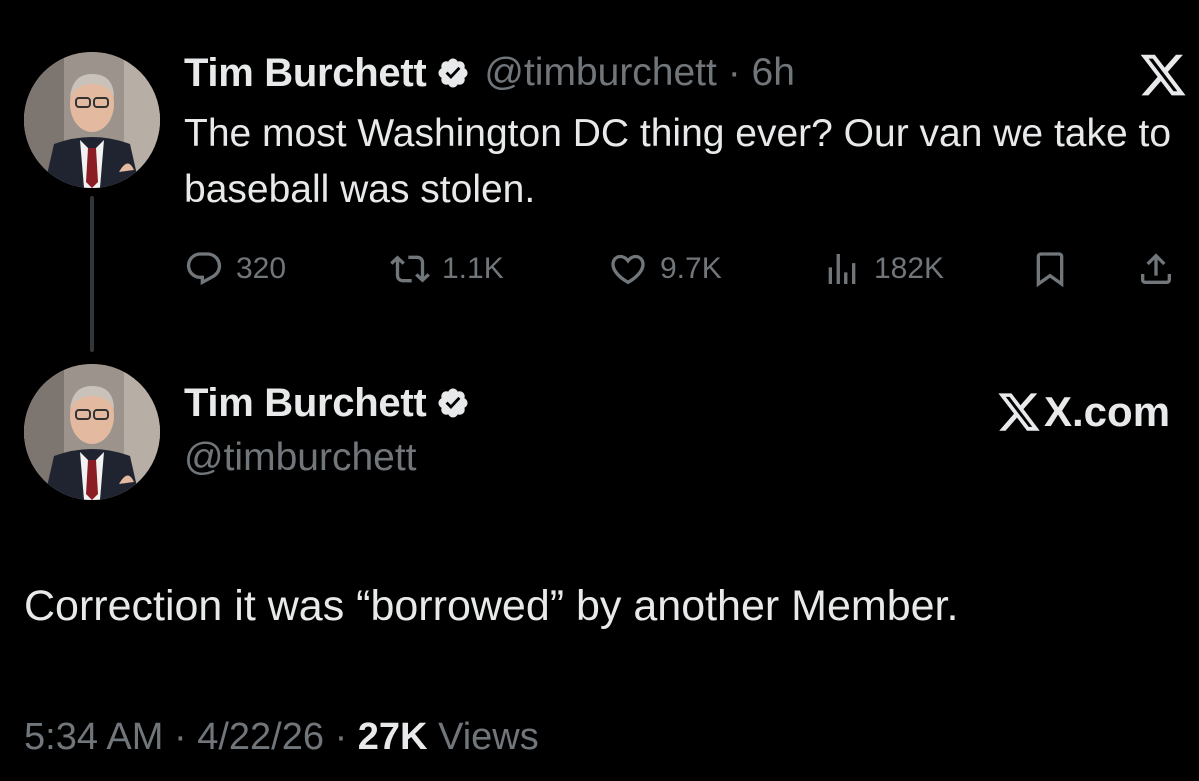 The image size is (1199, 781). Describe the element at coordinates (410, 269) in the screenshot. I see `retweet-icon` at that location.